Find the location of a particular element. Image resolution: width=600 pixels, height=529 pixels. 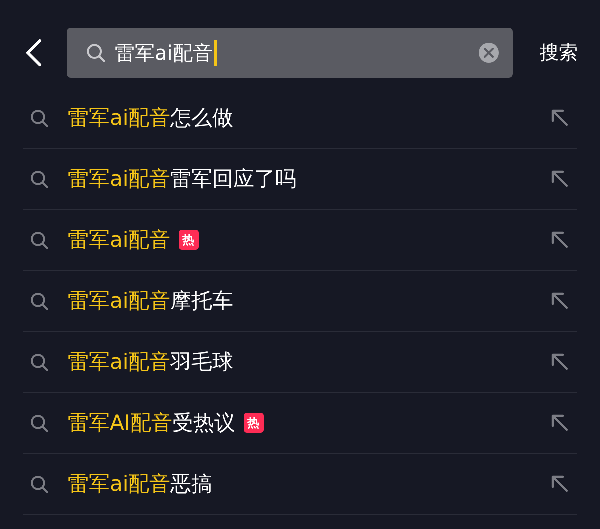

suggestion-text: 雷军ai配音羽毛球 is located at coordinates (151, 362).